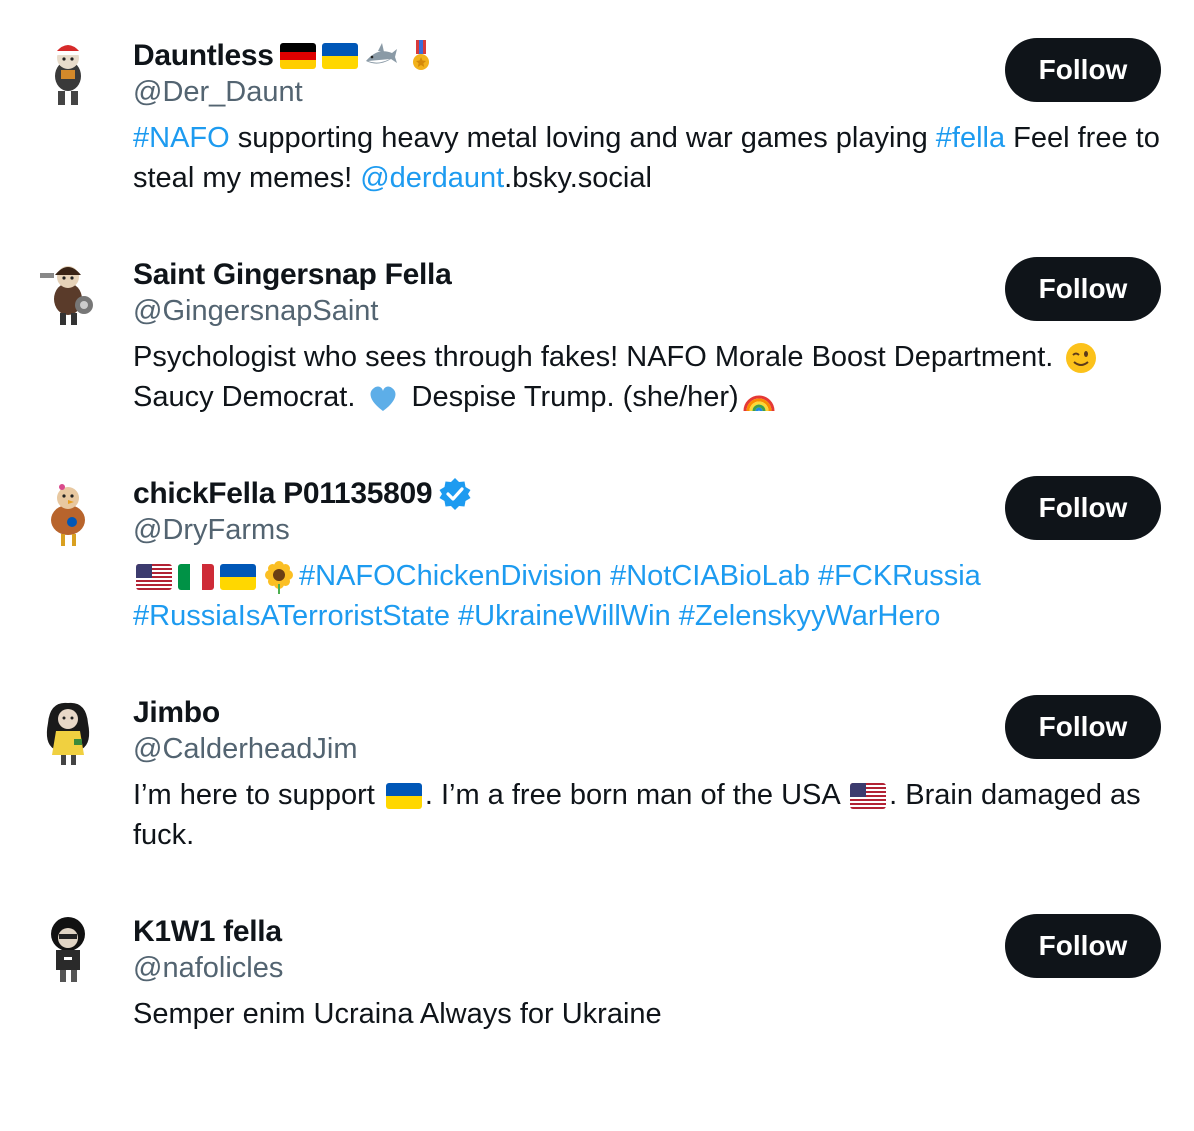 This screenshot has width=1194, height=1131. Describe the element at coordinates (421, 56) in the screenshot. I see `military-medal-icon` at that location.